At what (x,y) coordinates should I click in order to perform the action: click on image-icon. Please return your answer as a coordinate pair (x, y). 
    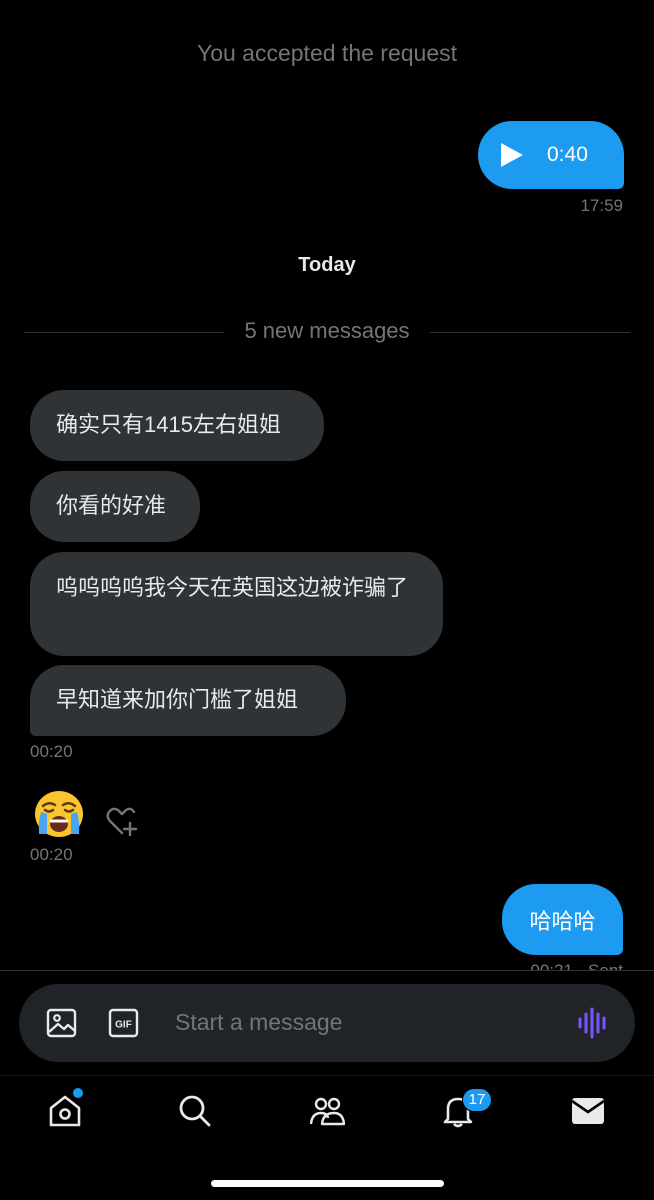
    Looking at the image, I should click on (61, 1023).